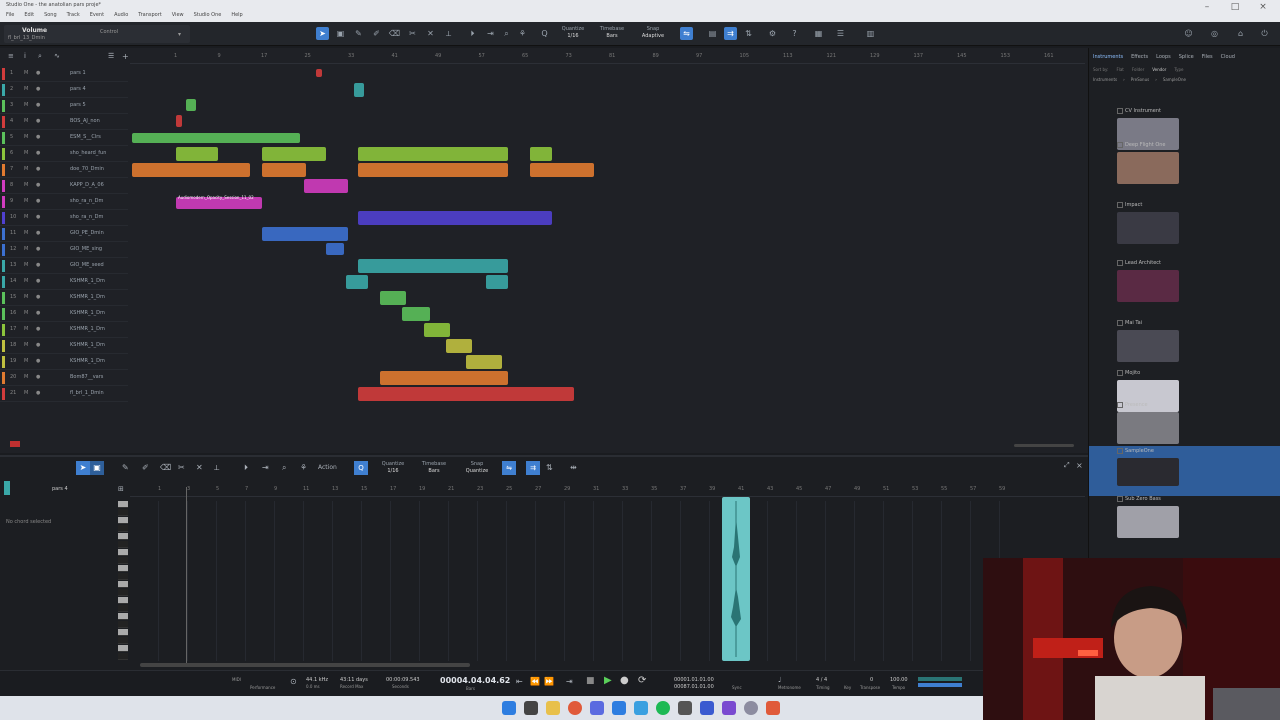  I want to click on performance-icon: ⊙, so click(293, 681).